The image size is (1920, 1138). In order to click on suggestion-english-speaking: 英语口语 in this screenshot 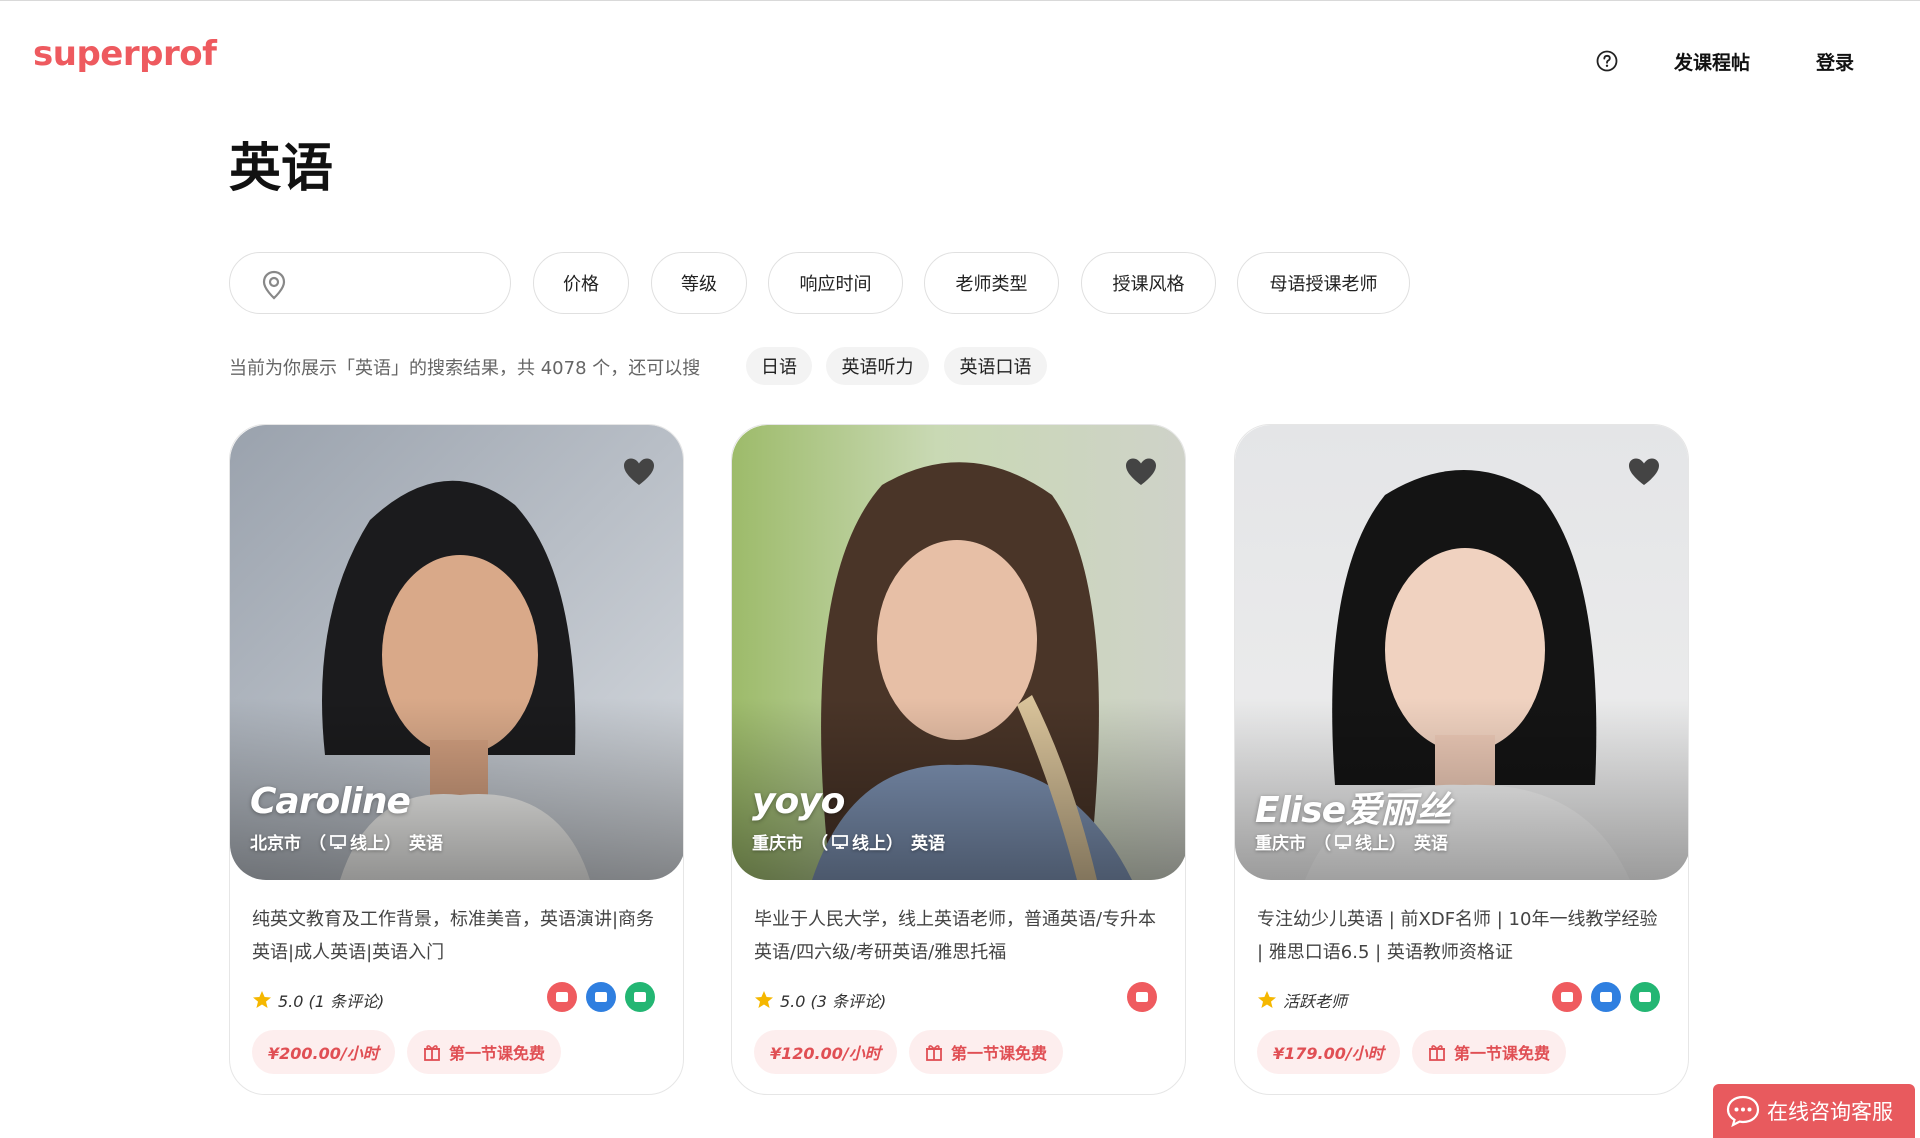, I will do `click(995, 366)`.